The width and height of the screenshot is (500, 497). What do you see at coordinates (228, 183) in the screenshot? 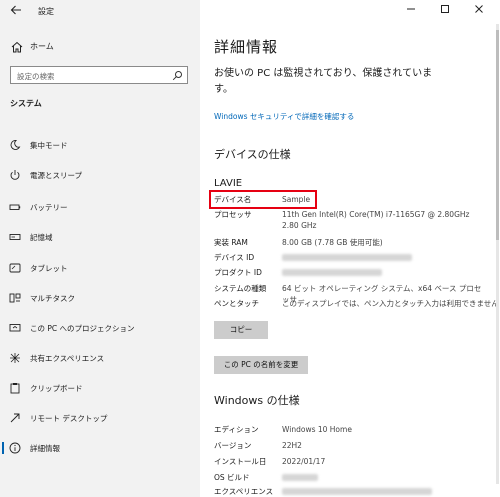
I see `device-model-name: LAVIE` at bounding box center [228, 183].